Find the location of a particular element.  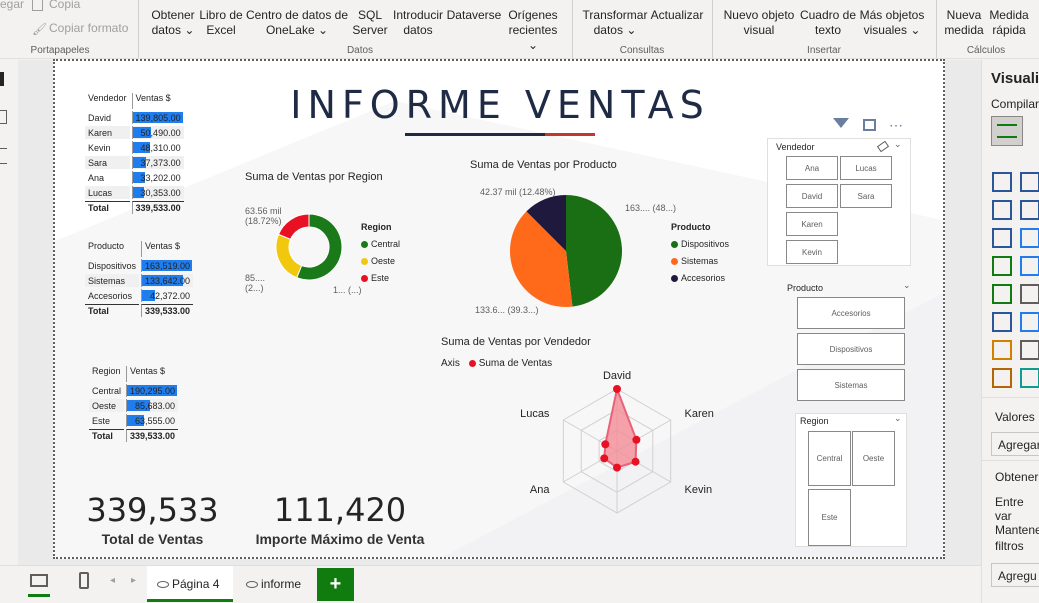

legend-item: Este is located at coordinates (380, 278).